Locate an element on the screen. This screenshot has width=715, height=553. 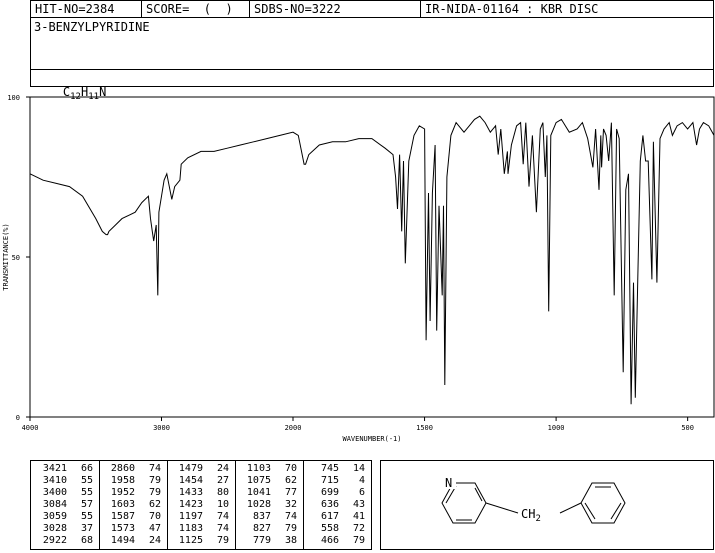
peak-row: 3059 55 is located at coordinates (65, 517).